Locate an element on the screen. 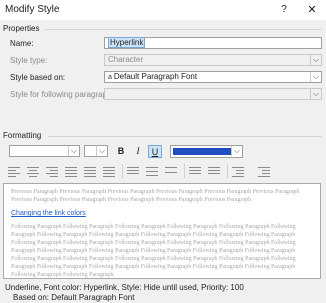  description-line-2: Based on: Default Paragraph Font is located at coordinates (74, 297).